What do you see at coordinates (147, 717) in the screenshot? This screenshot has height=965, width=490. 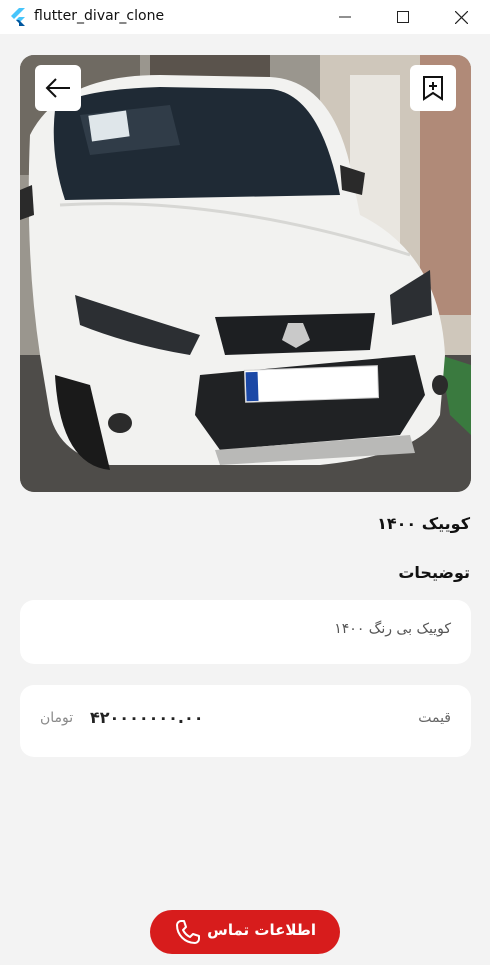 I see `price-value: ۴۲۰۰۰۰۰۰۰.۰۰` at bounding box center [147, 717].